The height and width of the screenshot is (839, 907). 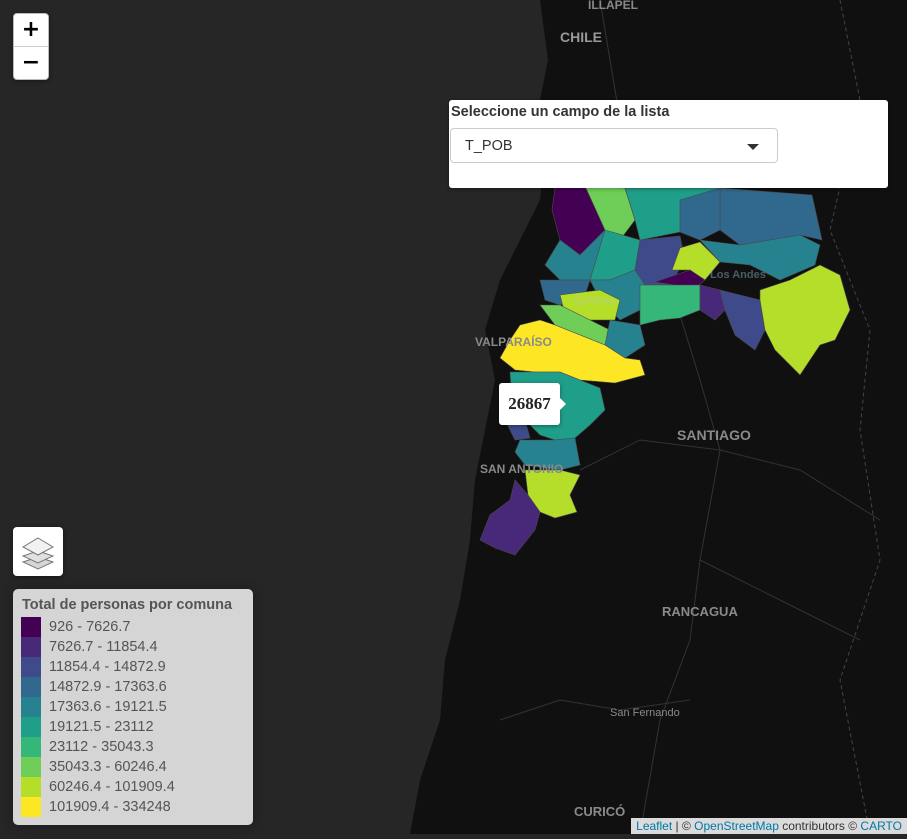 What do you see at coordinates (101, 747) in the screenshot?
I see `legend-item-label: 23112 - 35043.3` at bounding box center [101, 747].